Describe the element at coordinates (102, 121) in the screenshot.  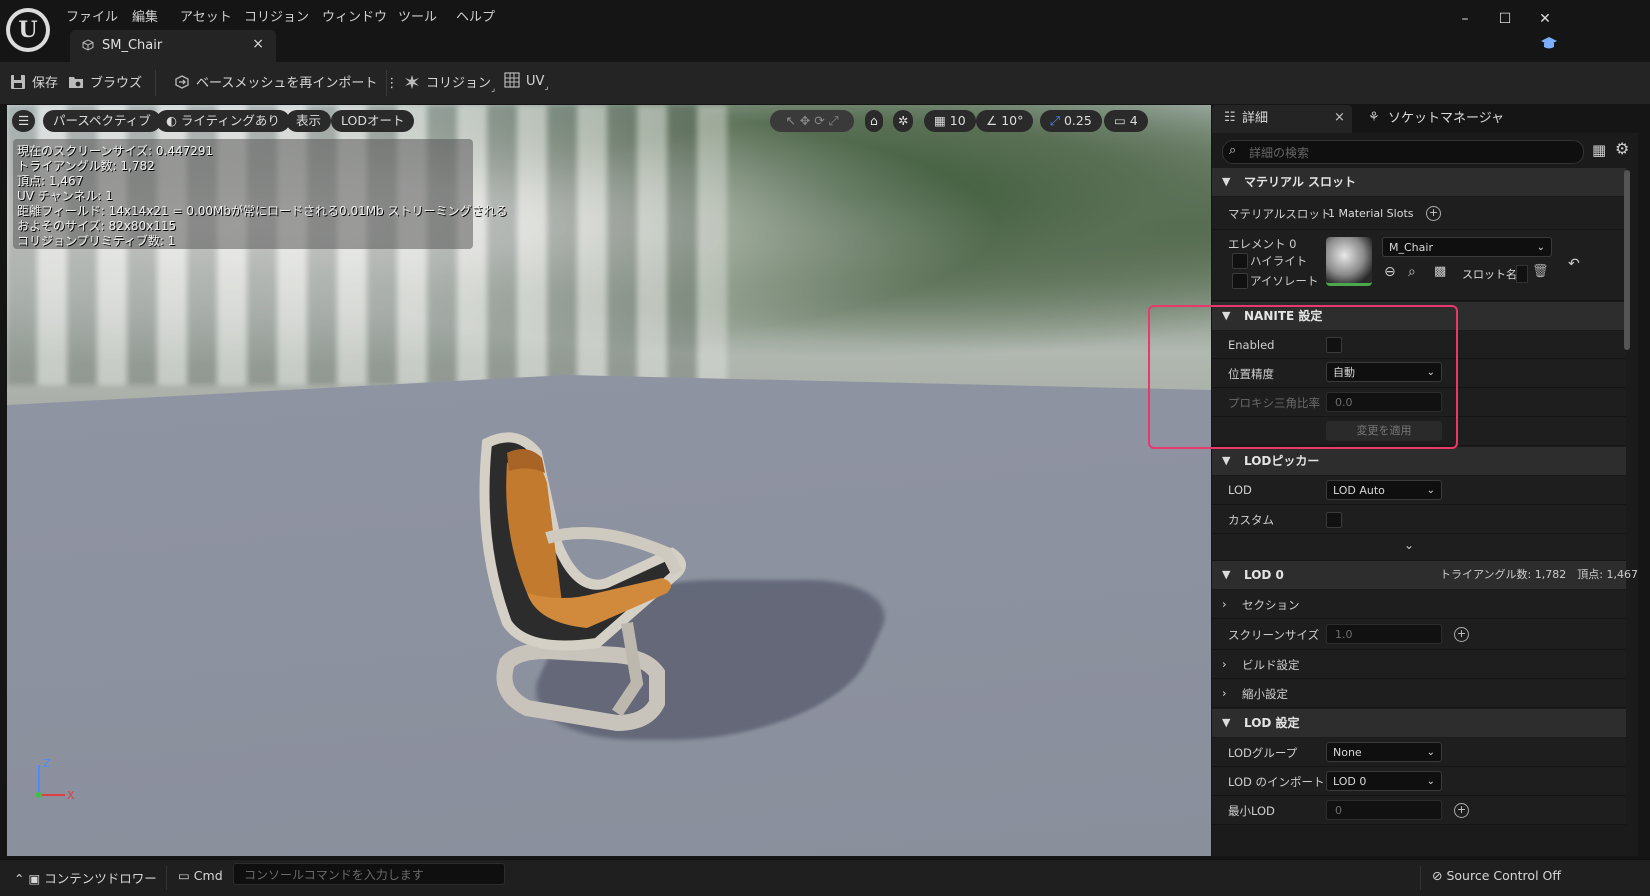
I see `perspective-button: パースペクティブ` at that location.